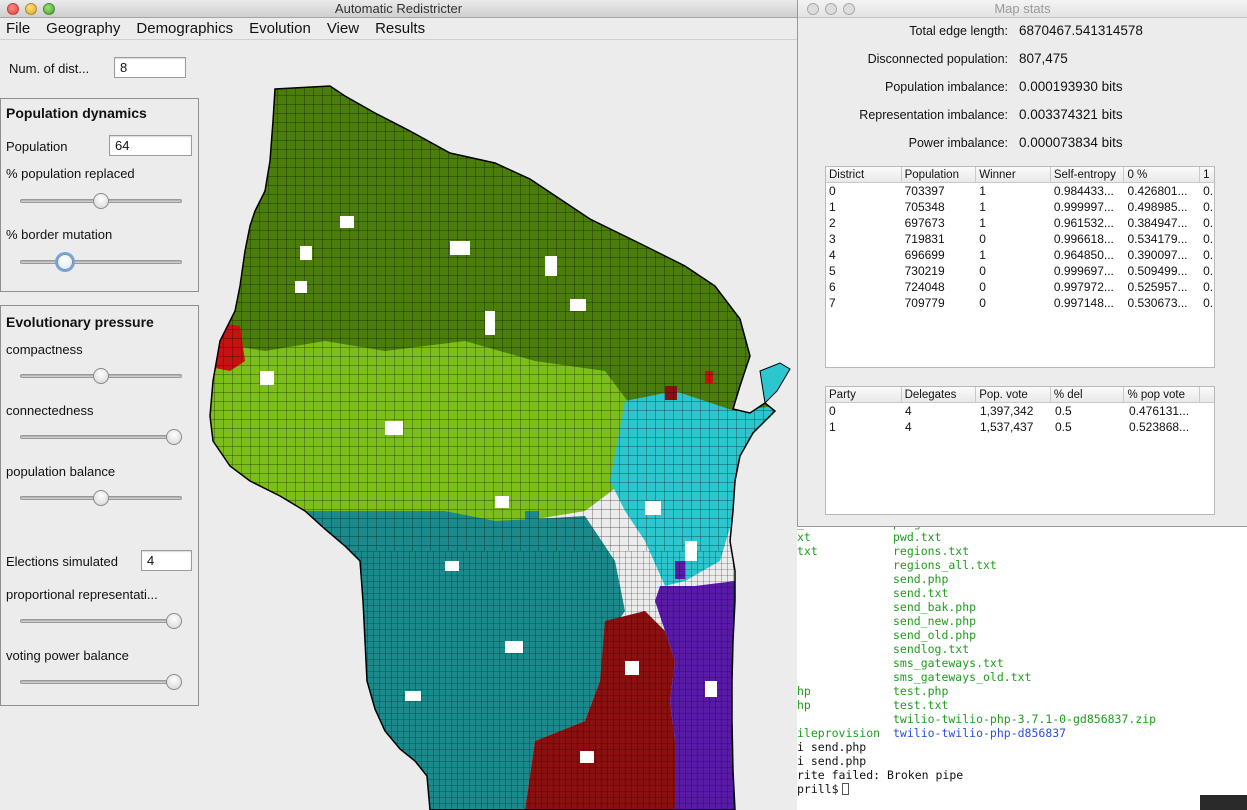  Describe the element at coordinates (921, 691) in the screenshot. I see `term-file: test.php` at that location.